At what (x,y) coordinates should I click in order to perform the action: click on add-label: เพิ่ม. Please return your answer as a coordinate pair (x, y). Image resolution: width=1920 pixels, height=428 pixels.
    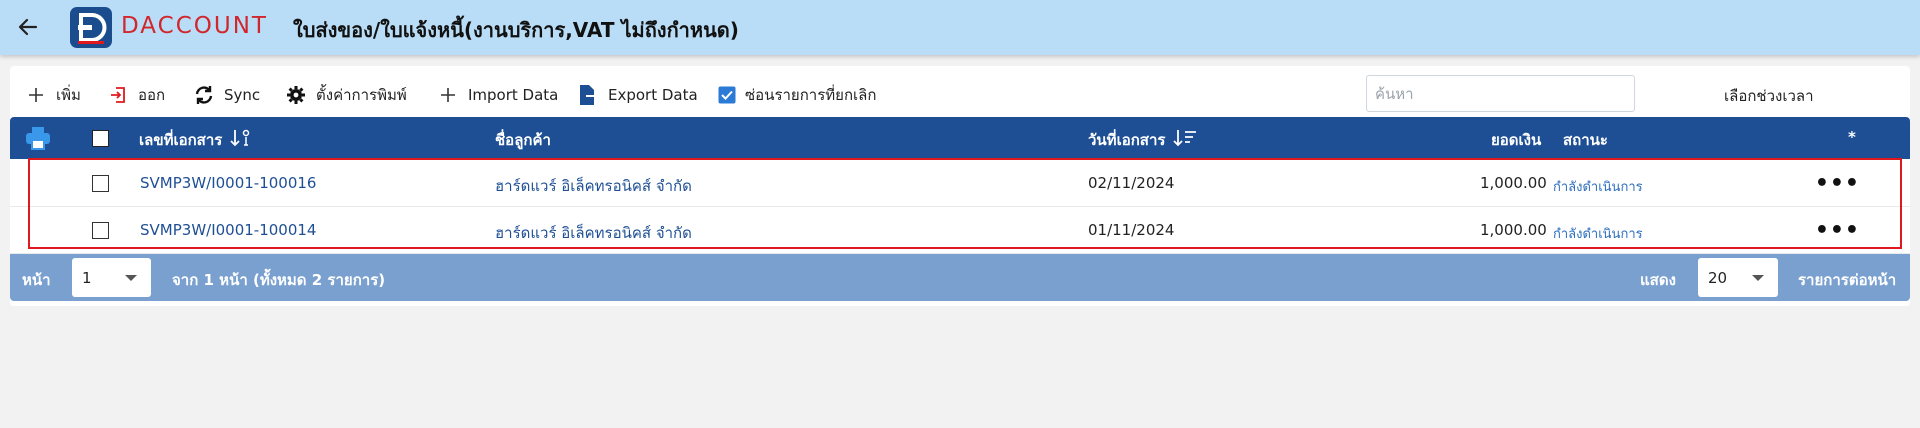
    Looking at the image, I should click on (68, 95).